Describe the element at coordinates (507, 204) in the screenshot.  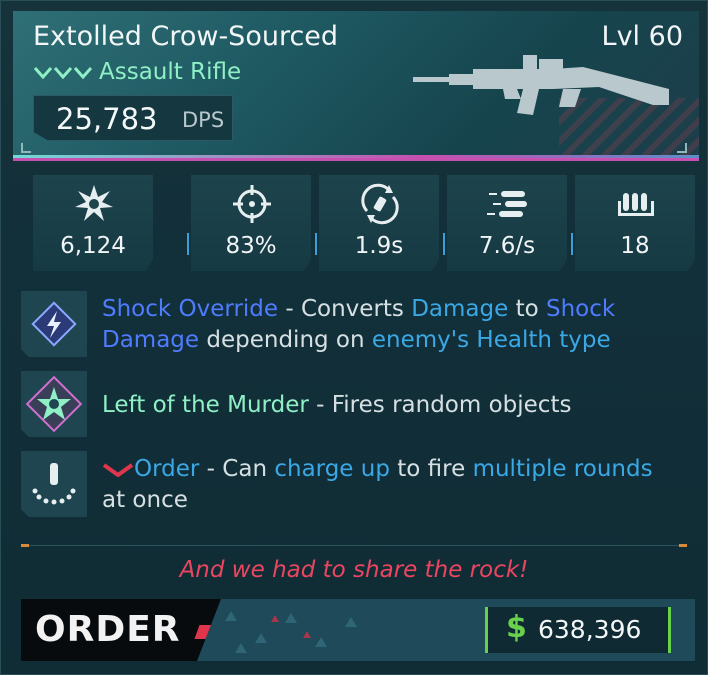
I see `fire-rate-icon` at that location.